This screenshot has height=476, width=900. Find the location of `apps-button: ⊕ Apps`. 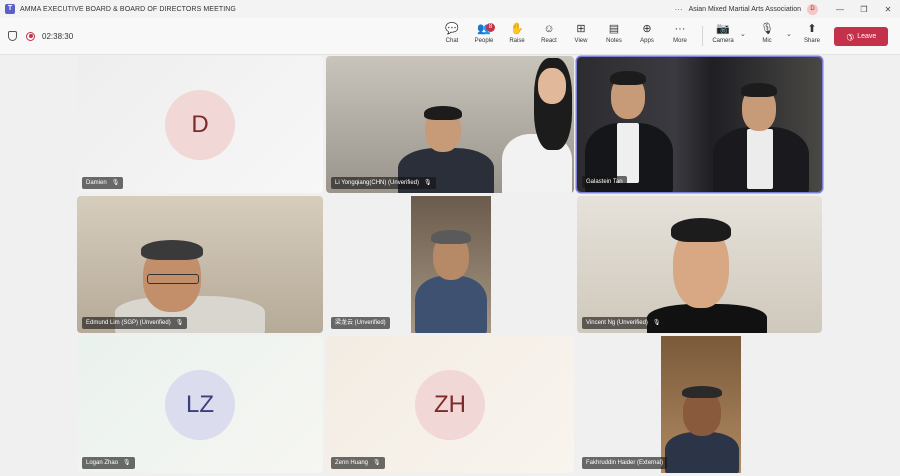

apps-button: ⊕ Apps is located at coordinates (647, 37).